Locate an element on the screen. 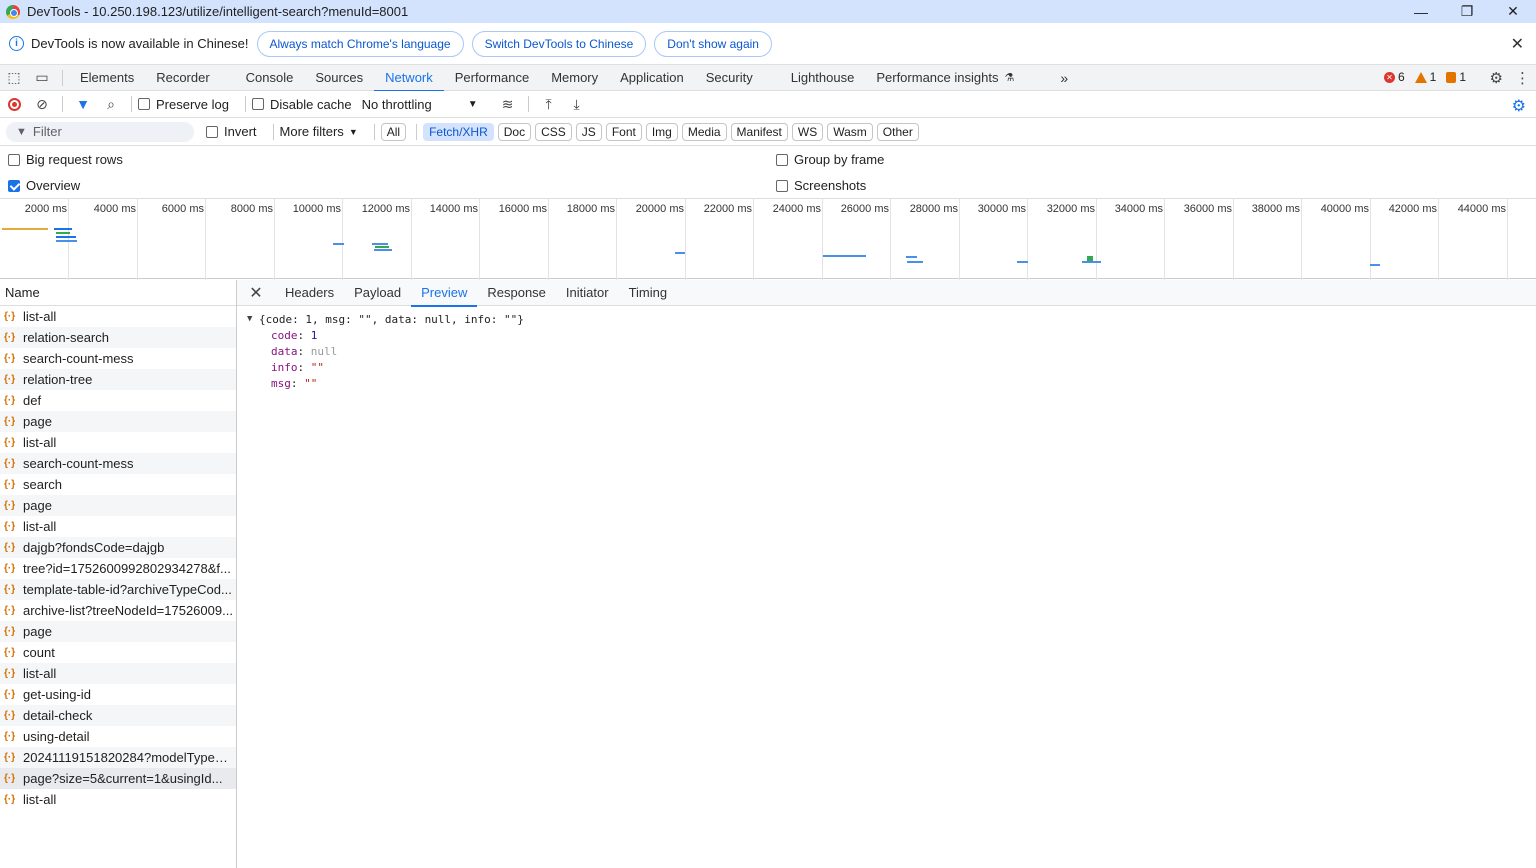 Image resolution: width=1536 pixels, height=868 pixels. request-row: {·} search is located at coordinates (118, 484).